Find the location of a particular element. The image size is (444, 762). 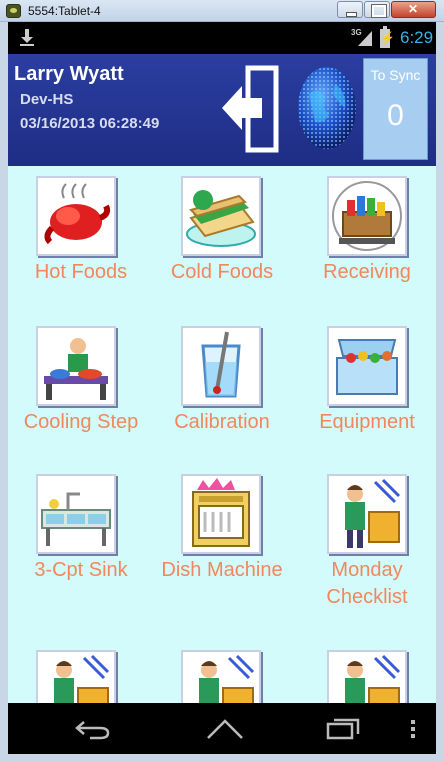

to-sync-box: To Sync 0 is located at coordinates (395, 109).